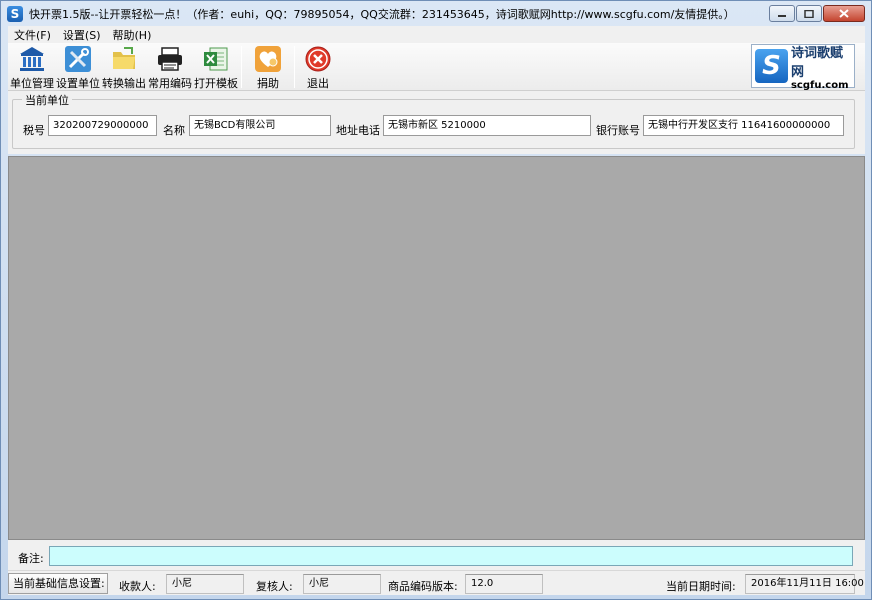 This screenshot has width=872, height=600. I want to click on close-button, so click(844, 13).